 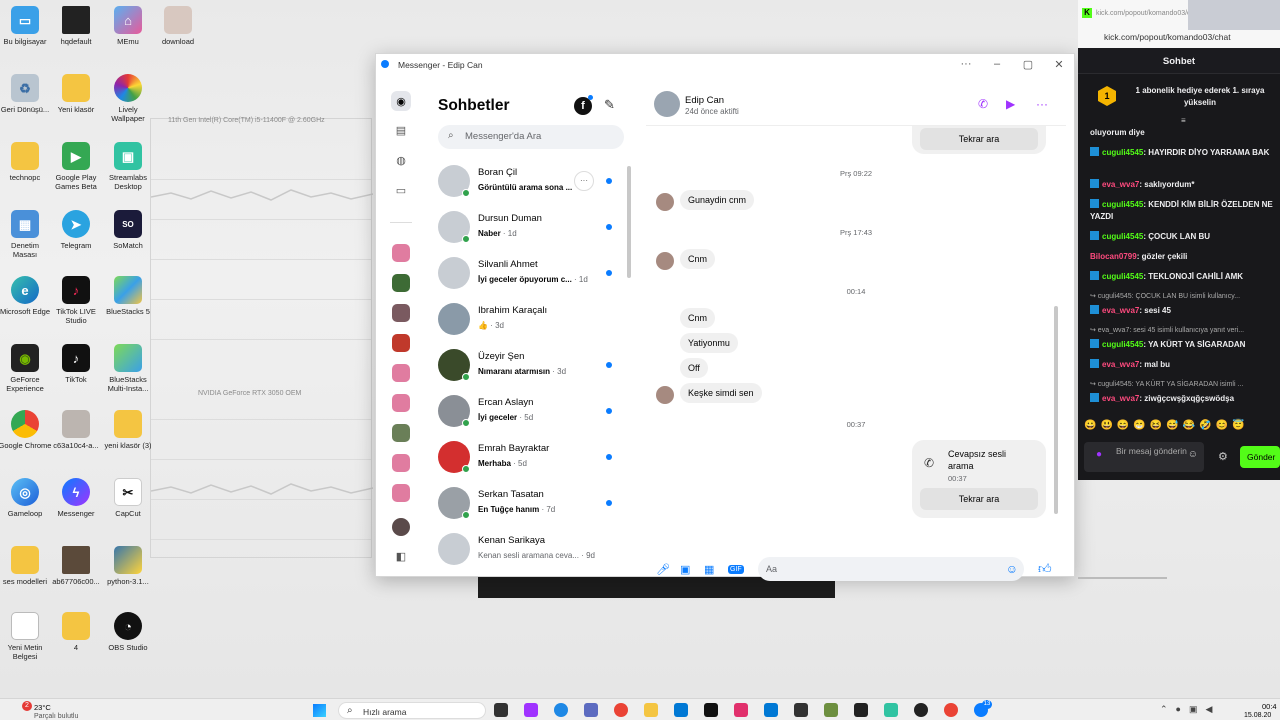 What do you see at coordinates (76, 230) in the screenshot?
I see `desktop-icon-telegram: ➤ Telegram` at bounding box center [76, 230].